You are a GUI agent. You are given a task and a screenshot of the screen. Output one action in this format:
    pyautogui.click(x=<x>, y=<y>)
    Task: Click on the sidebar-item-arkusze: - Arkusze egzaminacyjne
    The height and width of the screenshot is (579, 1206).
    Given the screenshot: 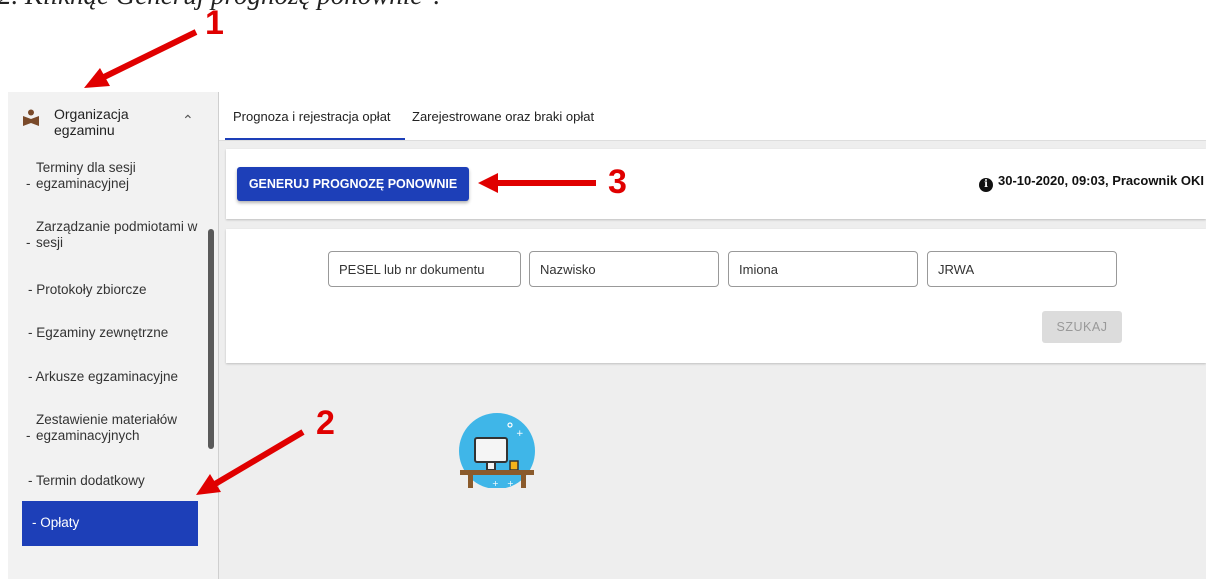 What is the action you would take?
    pyautogui.click(x=118, y=377)
    